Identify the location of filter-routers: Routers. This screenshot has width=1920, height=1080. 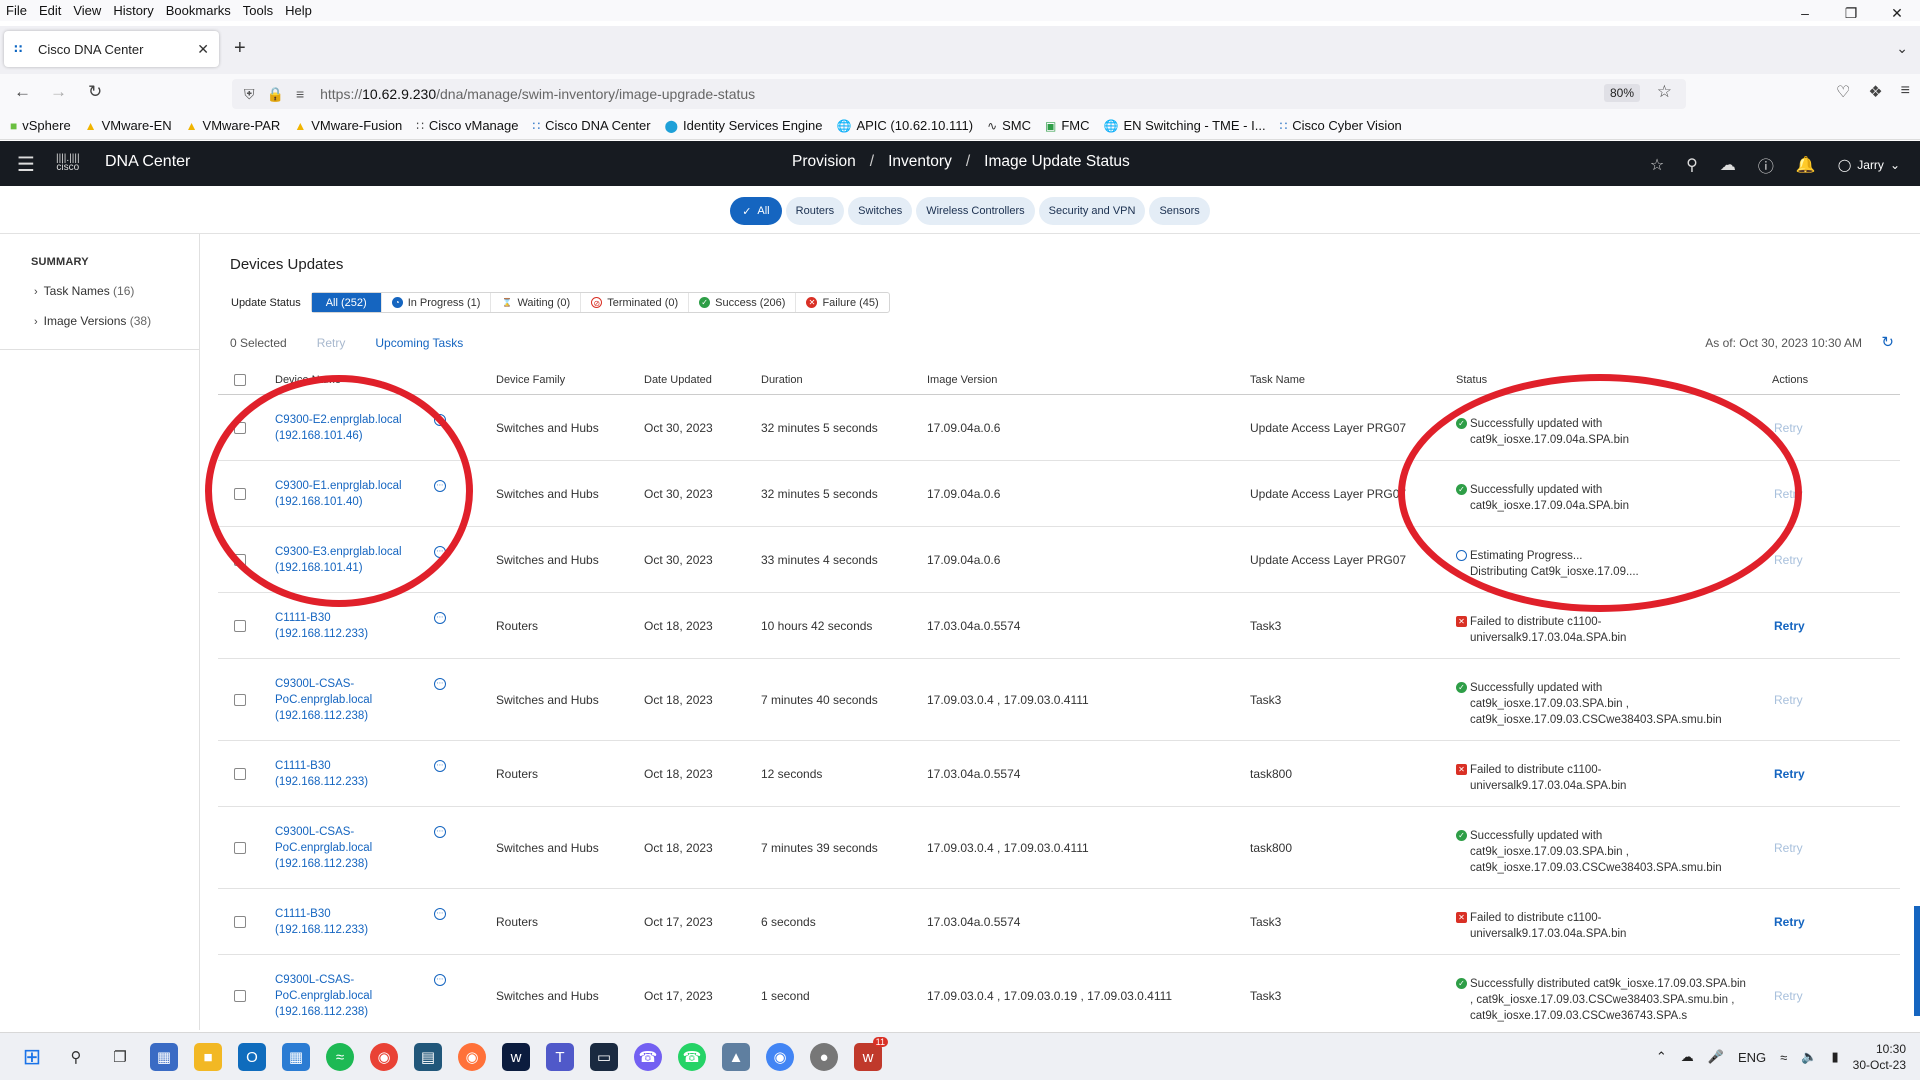
(815, 211).